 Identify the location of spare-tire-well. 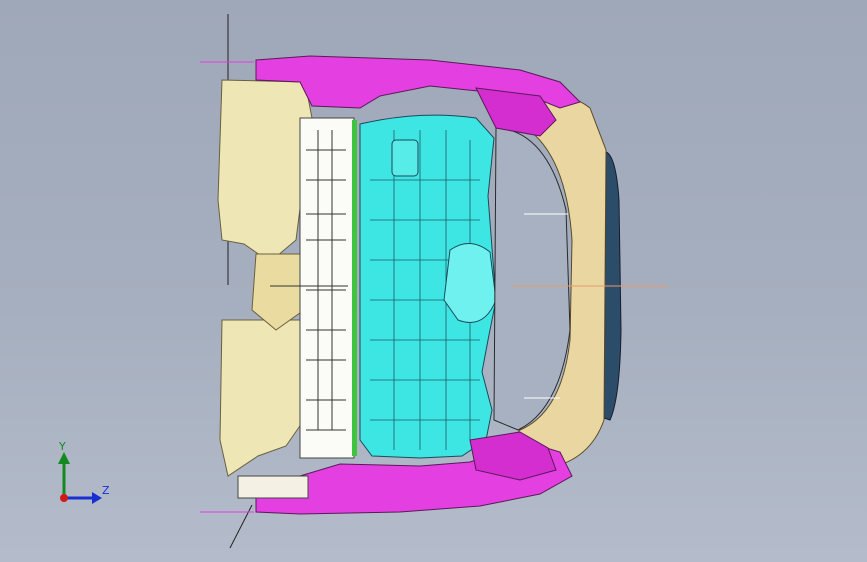
(470, 283).